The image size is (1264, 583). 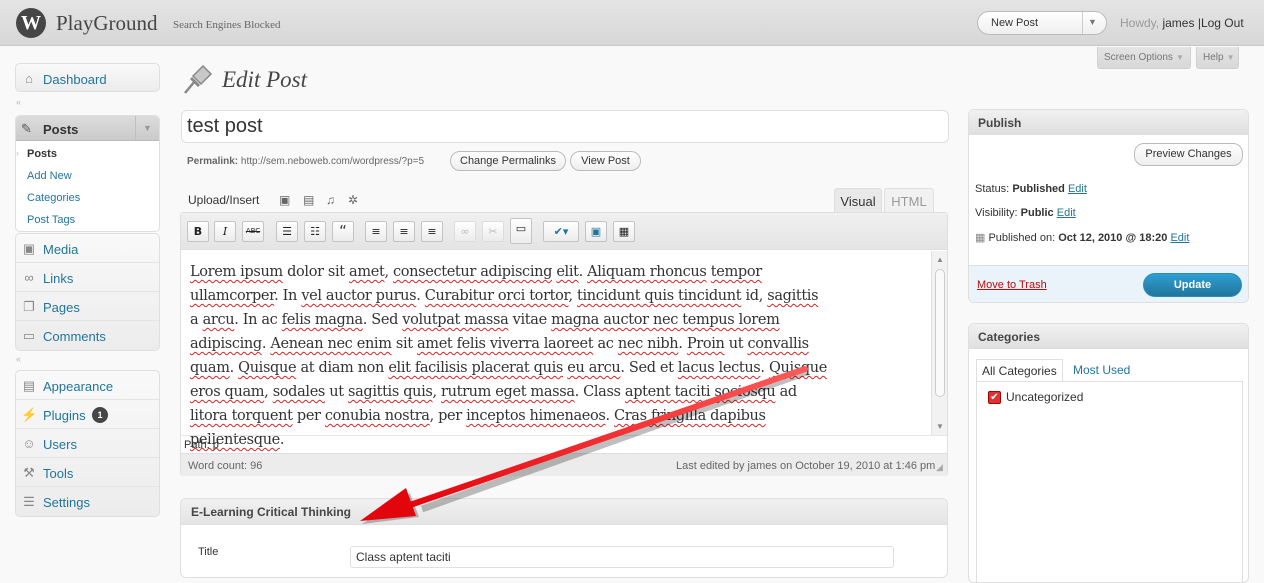 I want to click on menu-item-media: ▣ Media, so click(x=87, y=248).